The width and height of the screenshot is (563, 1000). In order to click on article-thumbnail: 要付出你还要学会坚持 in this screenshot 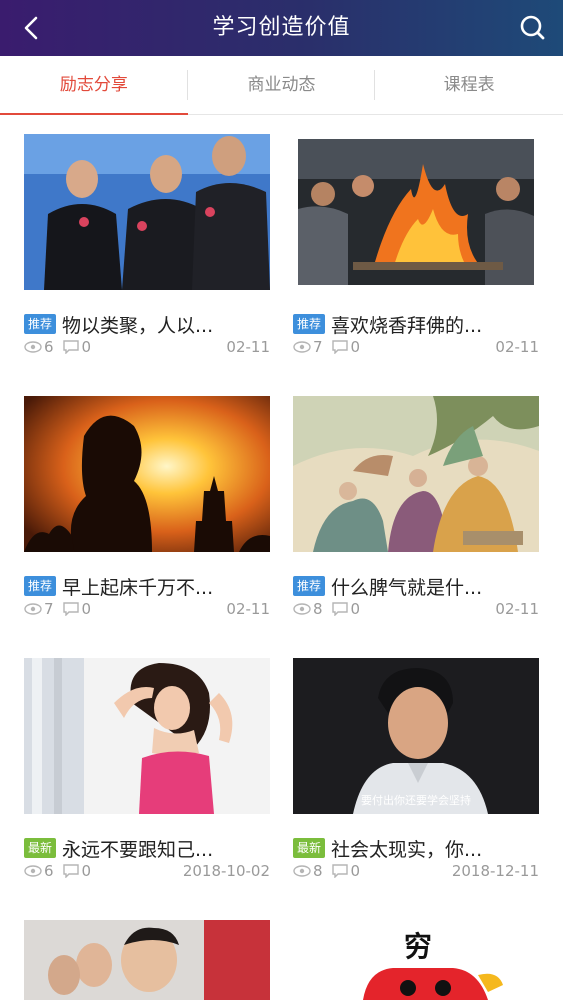, I will do `click(416, 736)`.